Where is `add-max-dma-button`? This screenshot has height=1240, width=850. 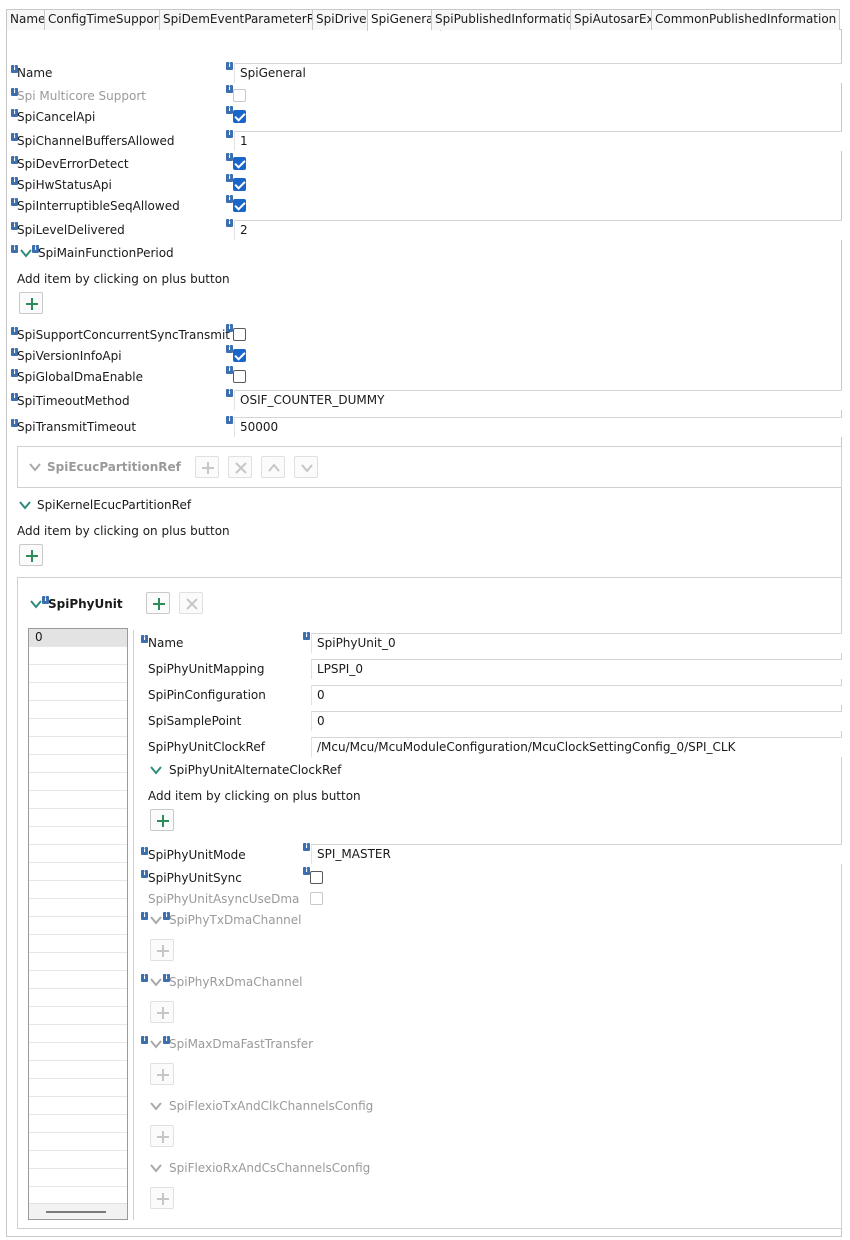
add-max-dma-button is located at coordinates (162, 1074).